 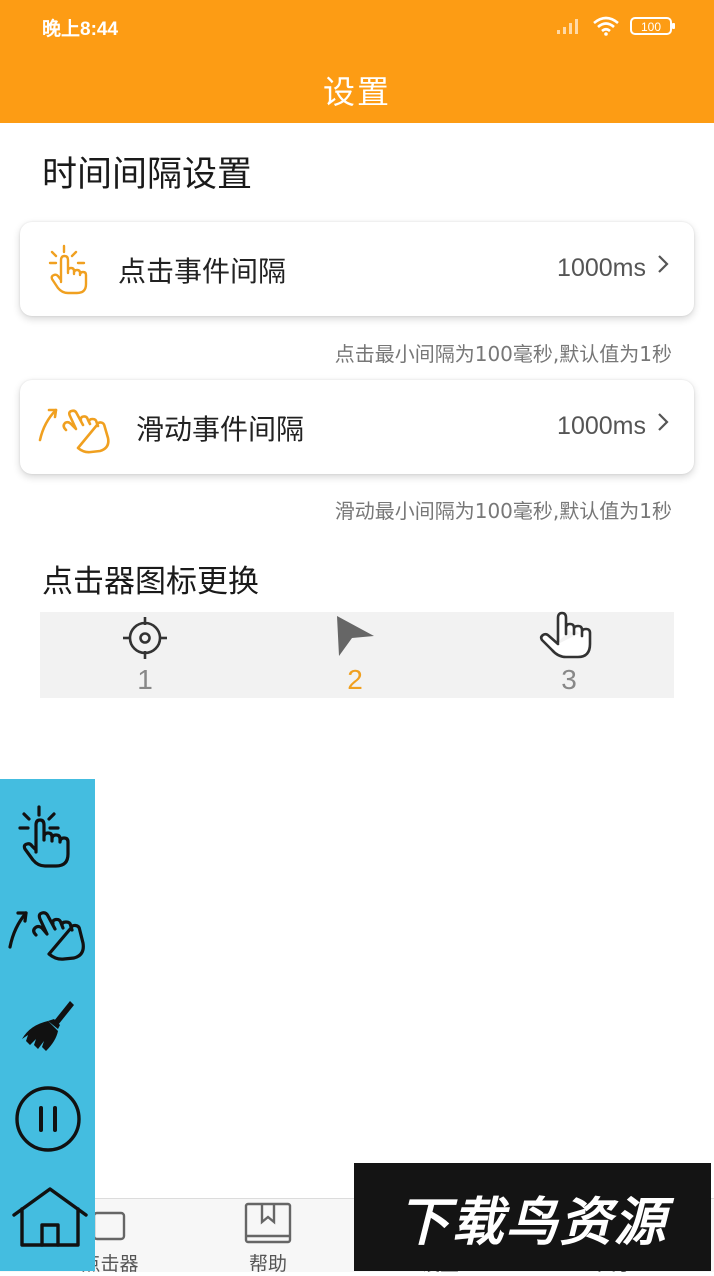 I want to click on floating-control-panel, so click(x=47, y=1025).